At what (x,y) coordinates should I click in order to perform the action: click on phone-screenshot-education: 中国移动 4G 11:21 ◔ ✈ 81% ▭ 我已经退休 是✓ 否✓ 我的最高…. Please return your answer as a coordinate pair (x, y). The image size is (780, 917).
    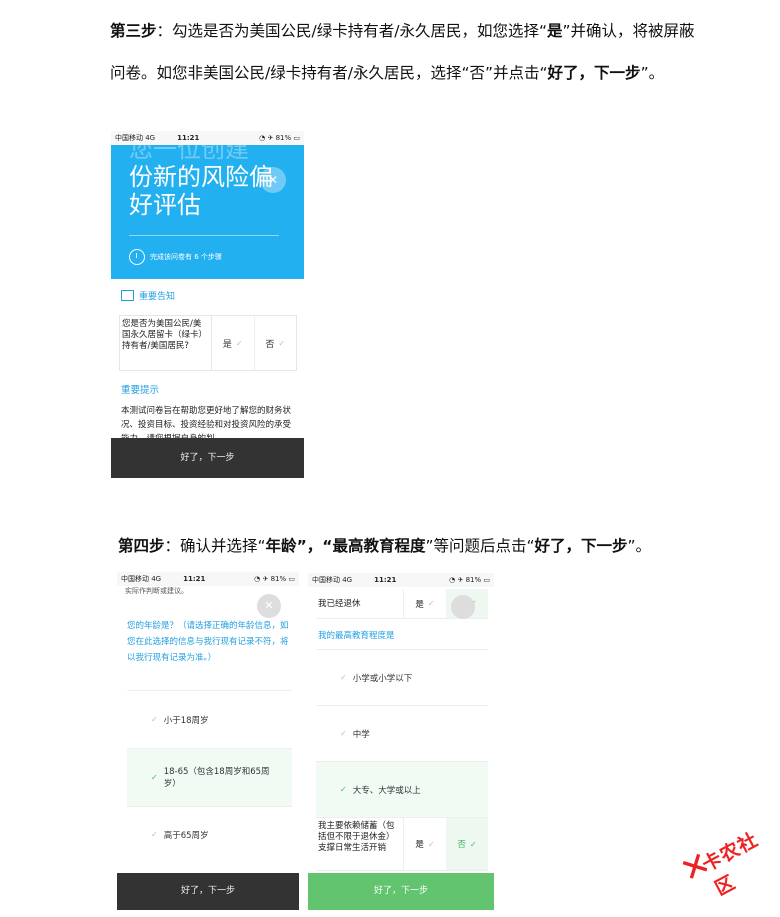
    Looking at the image, I should click on (401, 741).